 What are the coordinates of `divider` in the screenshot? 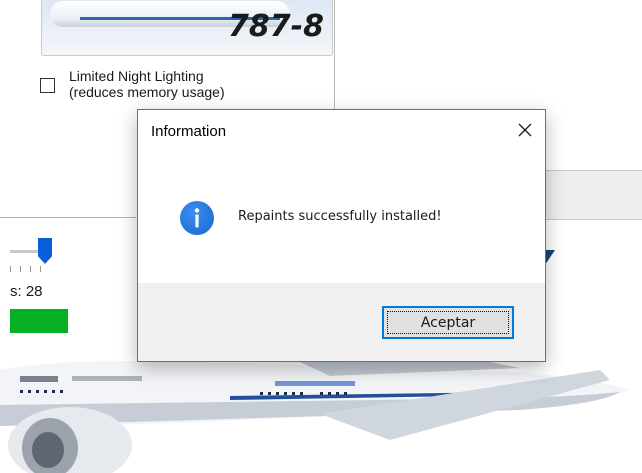 It's located at (68, 217).